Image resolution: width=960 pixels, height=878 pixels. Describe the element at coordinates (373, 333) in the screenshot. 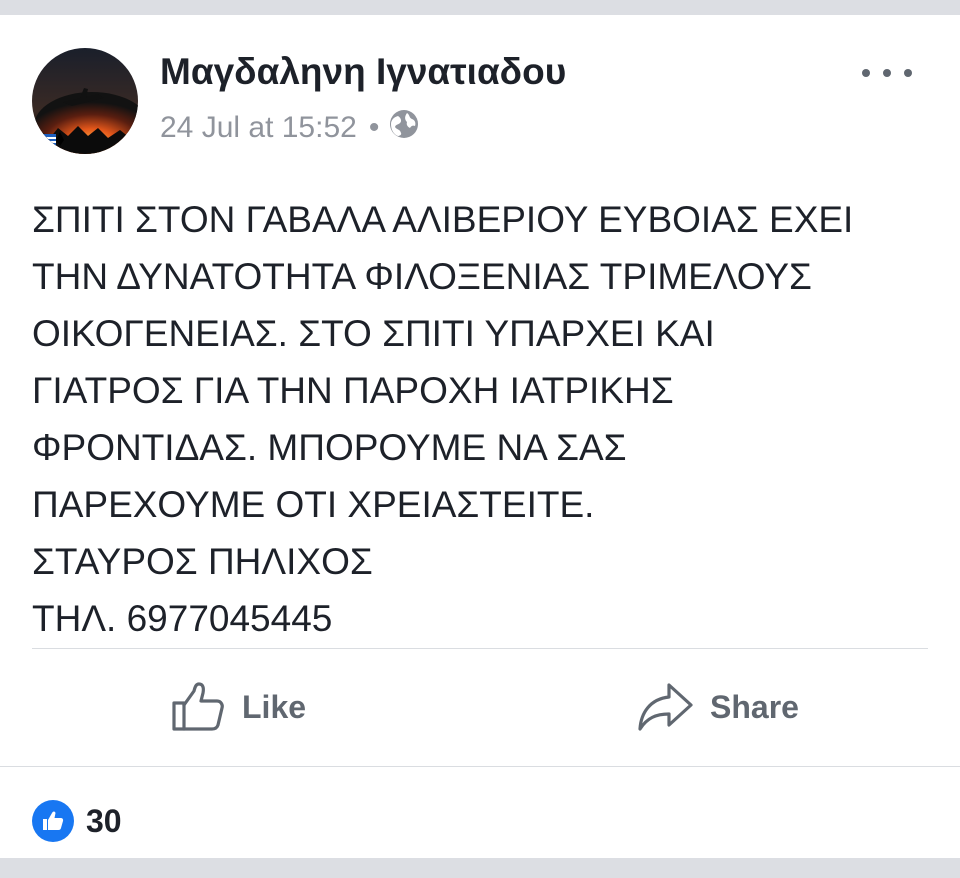

I see `post-text-line: ΟΙΚΟΓΕΝΕΙΑΣ. ΣΤΟ ΣΠΙΤΙ ΥΠΑΡΧΕΙ ΚΑΙ` at that location.